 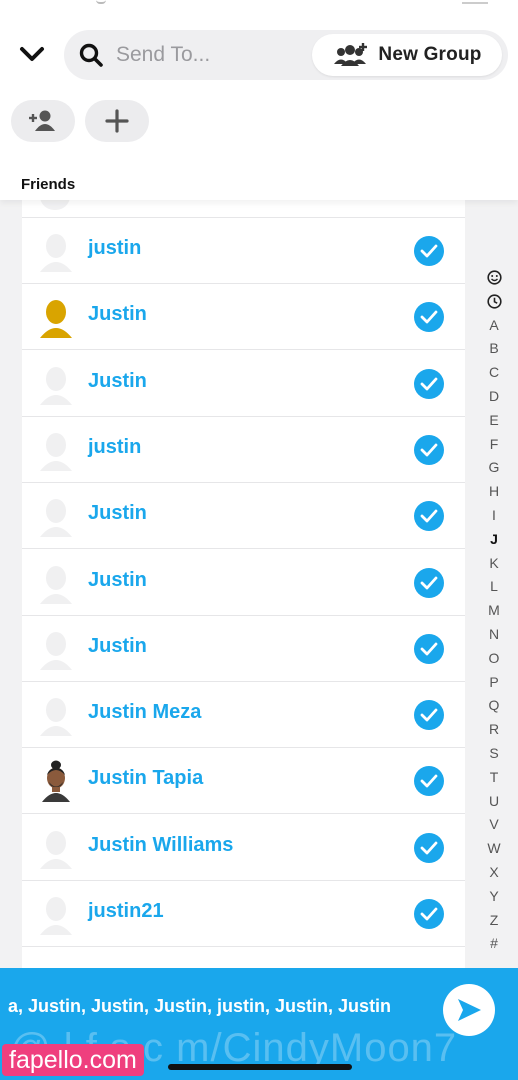 What do you see at coordinates (260, 1067) in the screenshot?
I see `home-indicator` at bounding box center [260, 1067].